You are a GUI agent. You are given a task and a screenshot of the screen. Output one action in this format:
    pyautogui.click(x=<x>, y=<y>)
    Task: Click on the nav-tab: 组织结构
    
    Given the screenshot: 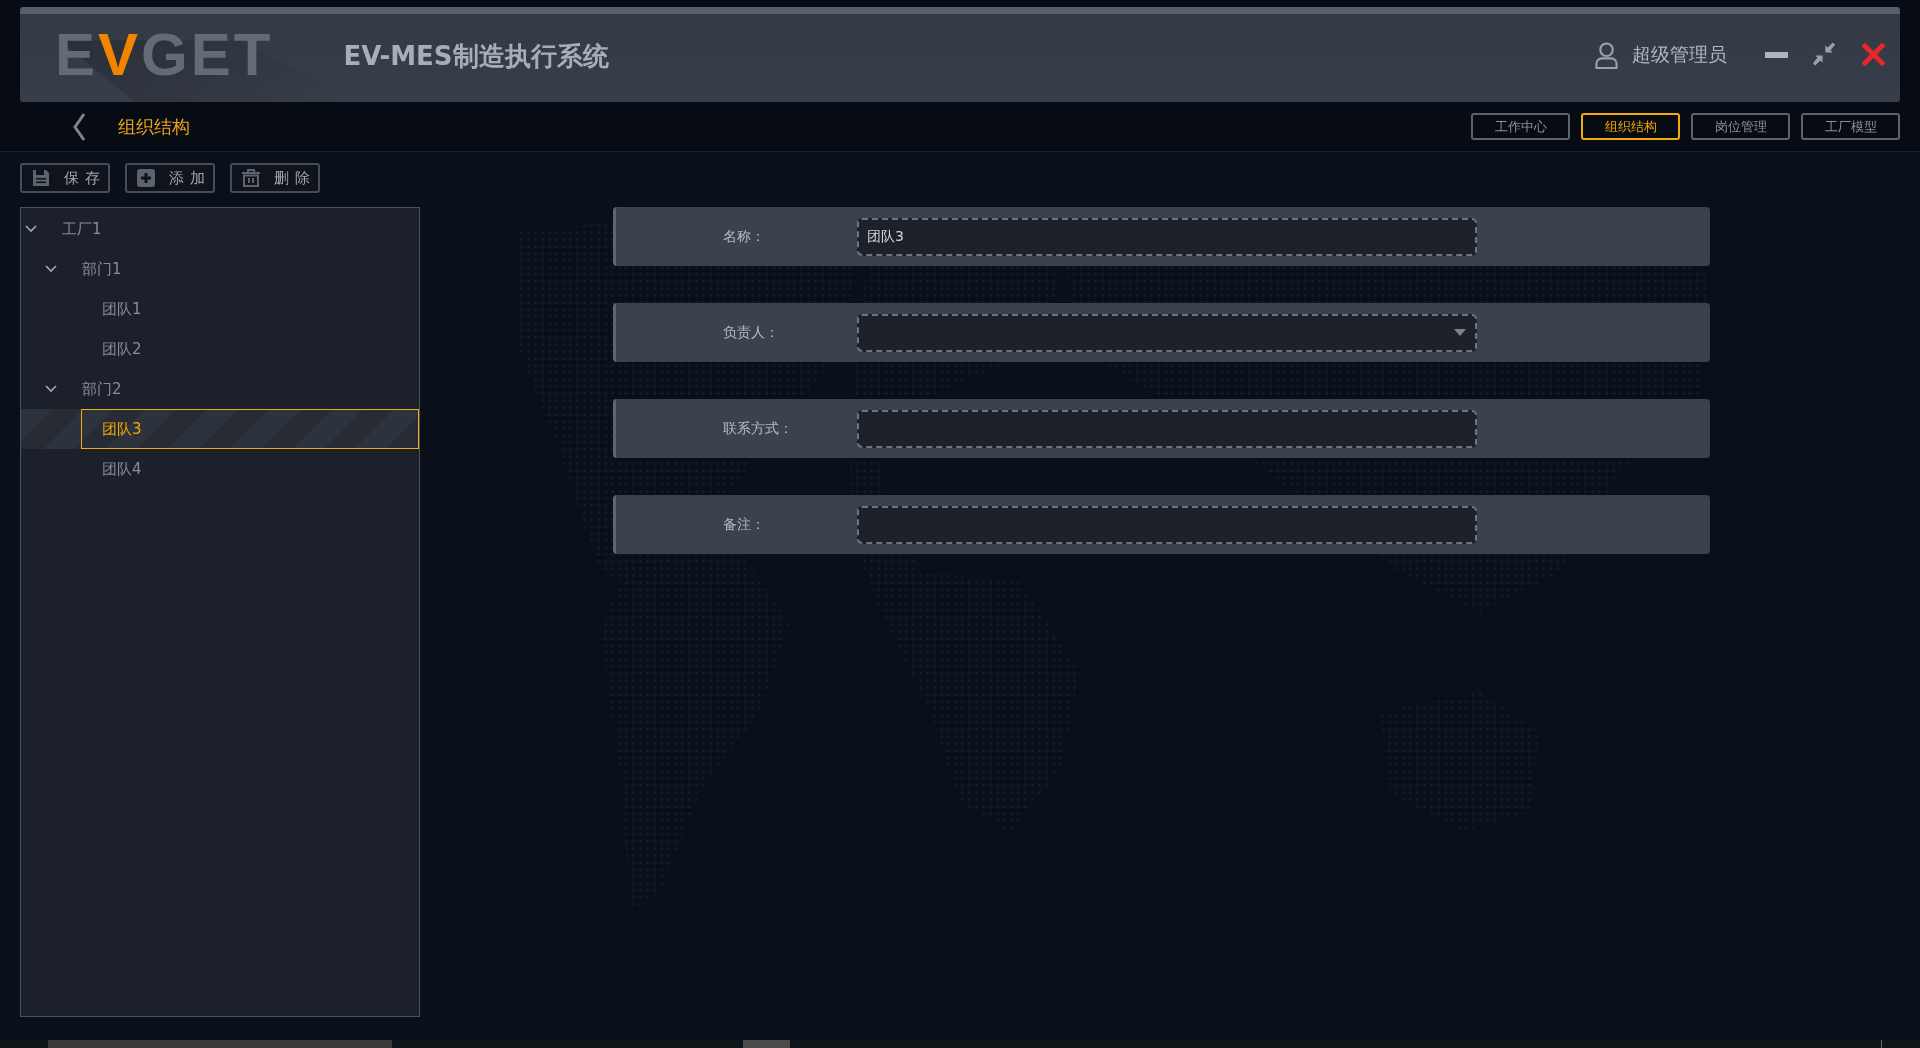 What is the action you would take?
    pyautogui.click(x=1630, y=126)
    